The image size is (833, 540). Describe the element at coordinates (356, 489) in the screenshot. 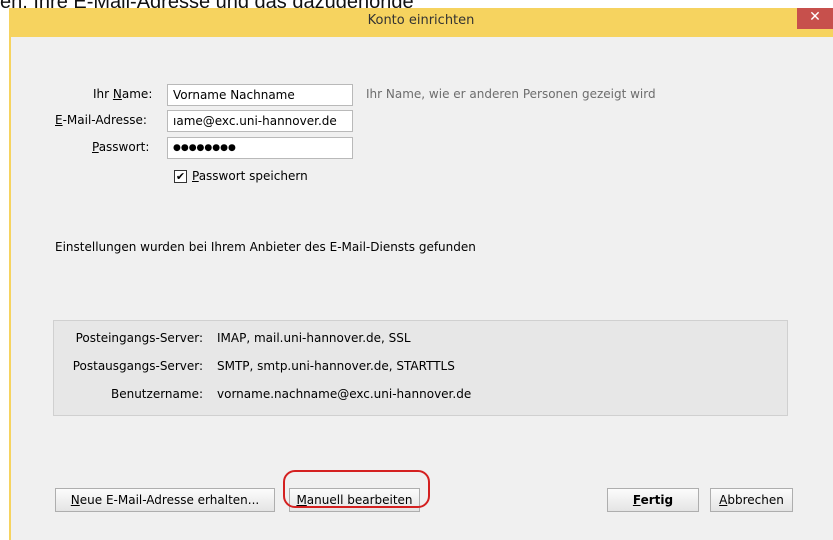

I see `annotation-highlight` at that location.